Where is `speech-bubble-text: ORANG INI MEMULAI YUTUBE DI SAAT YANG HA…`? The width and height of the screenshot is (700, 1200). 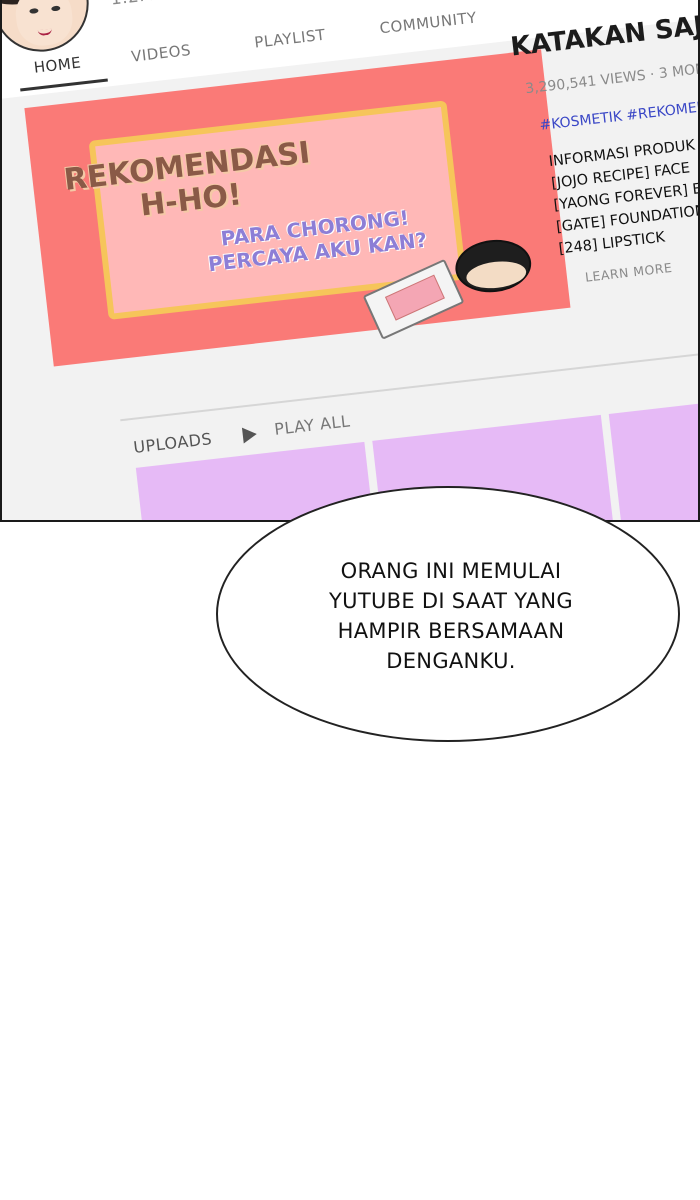 speech-bubble-text: ORANG INI MEMULAI YUTUBE DI SAAT YANG HA… is located at coordinates (451, 616).